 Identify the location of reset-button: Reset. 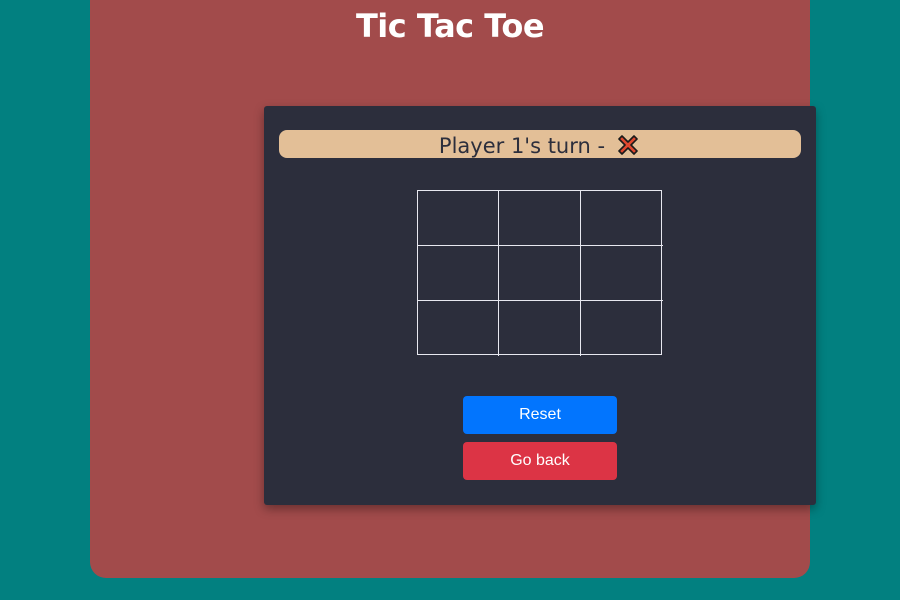
(540, 415).